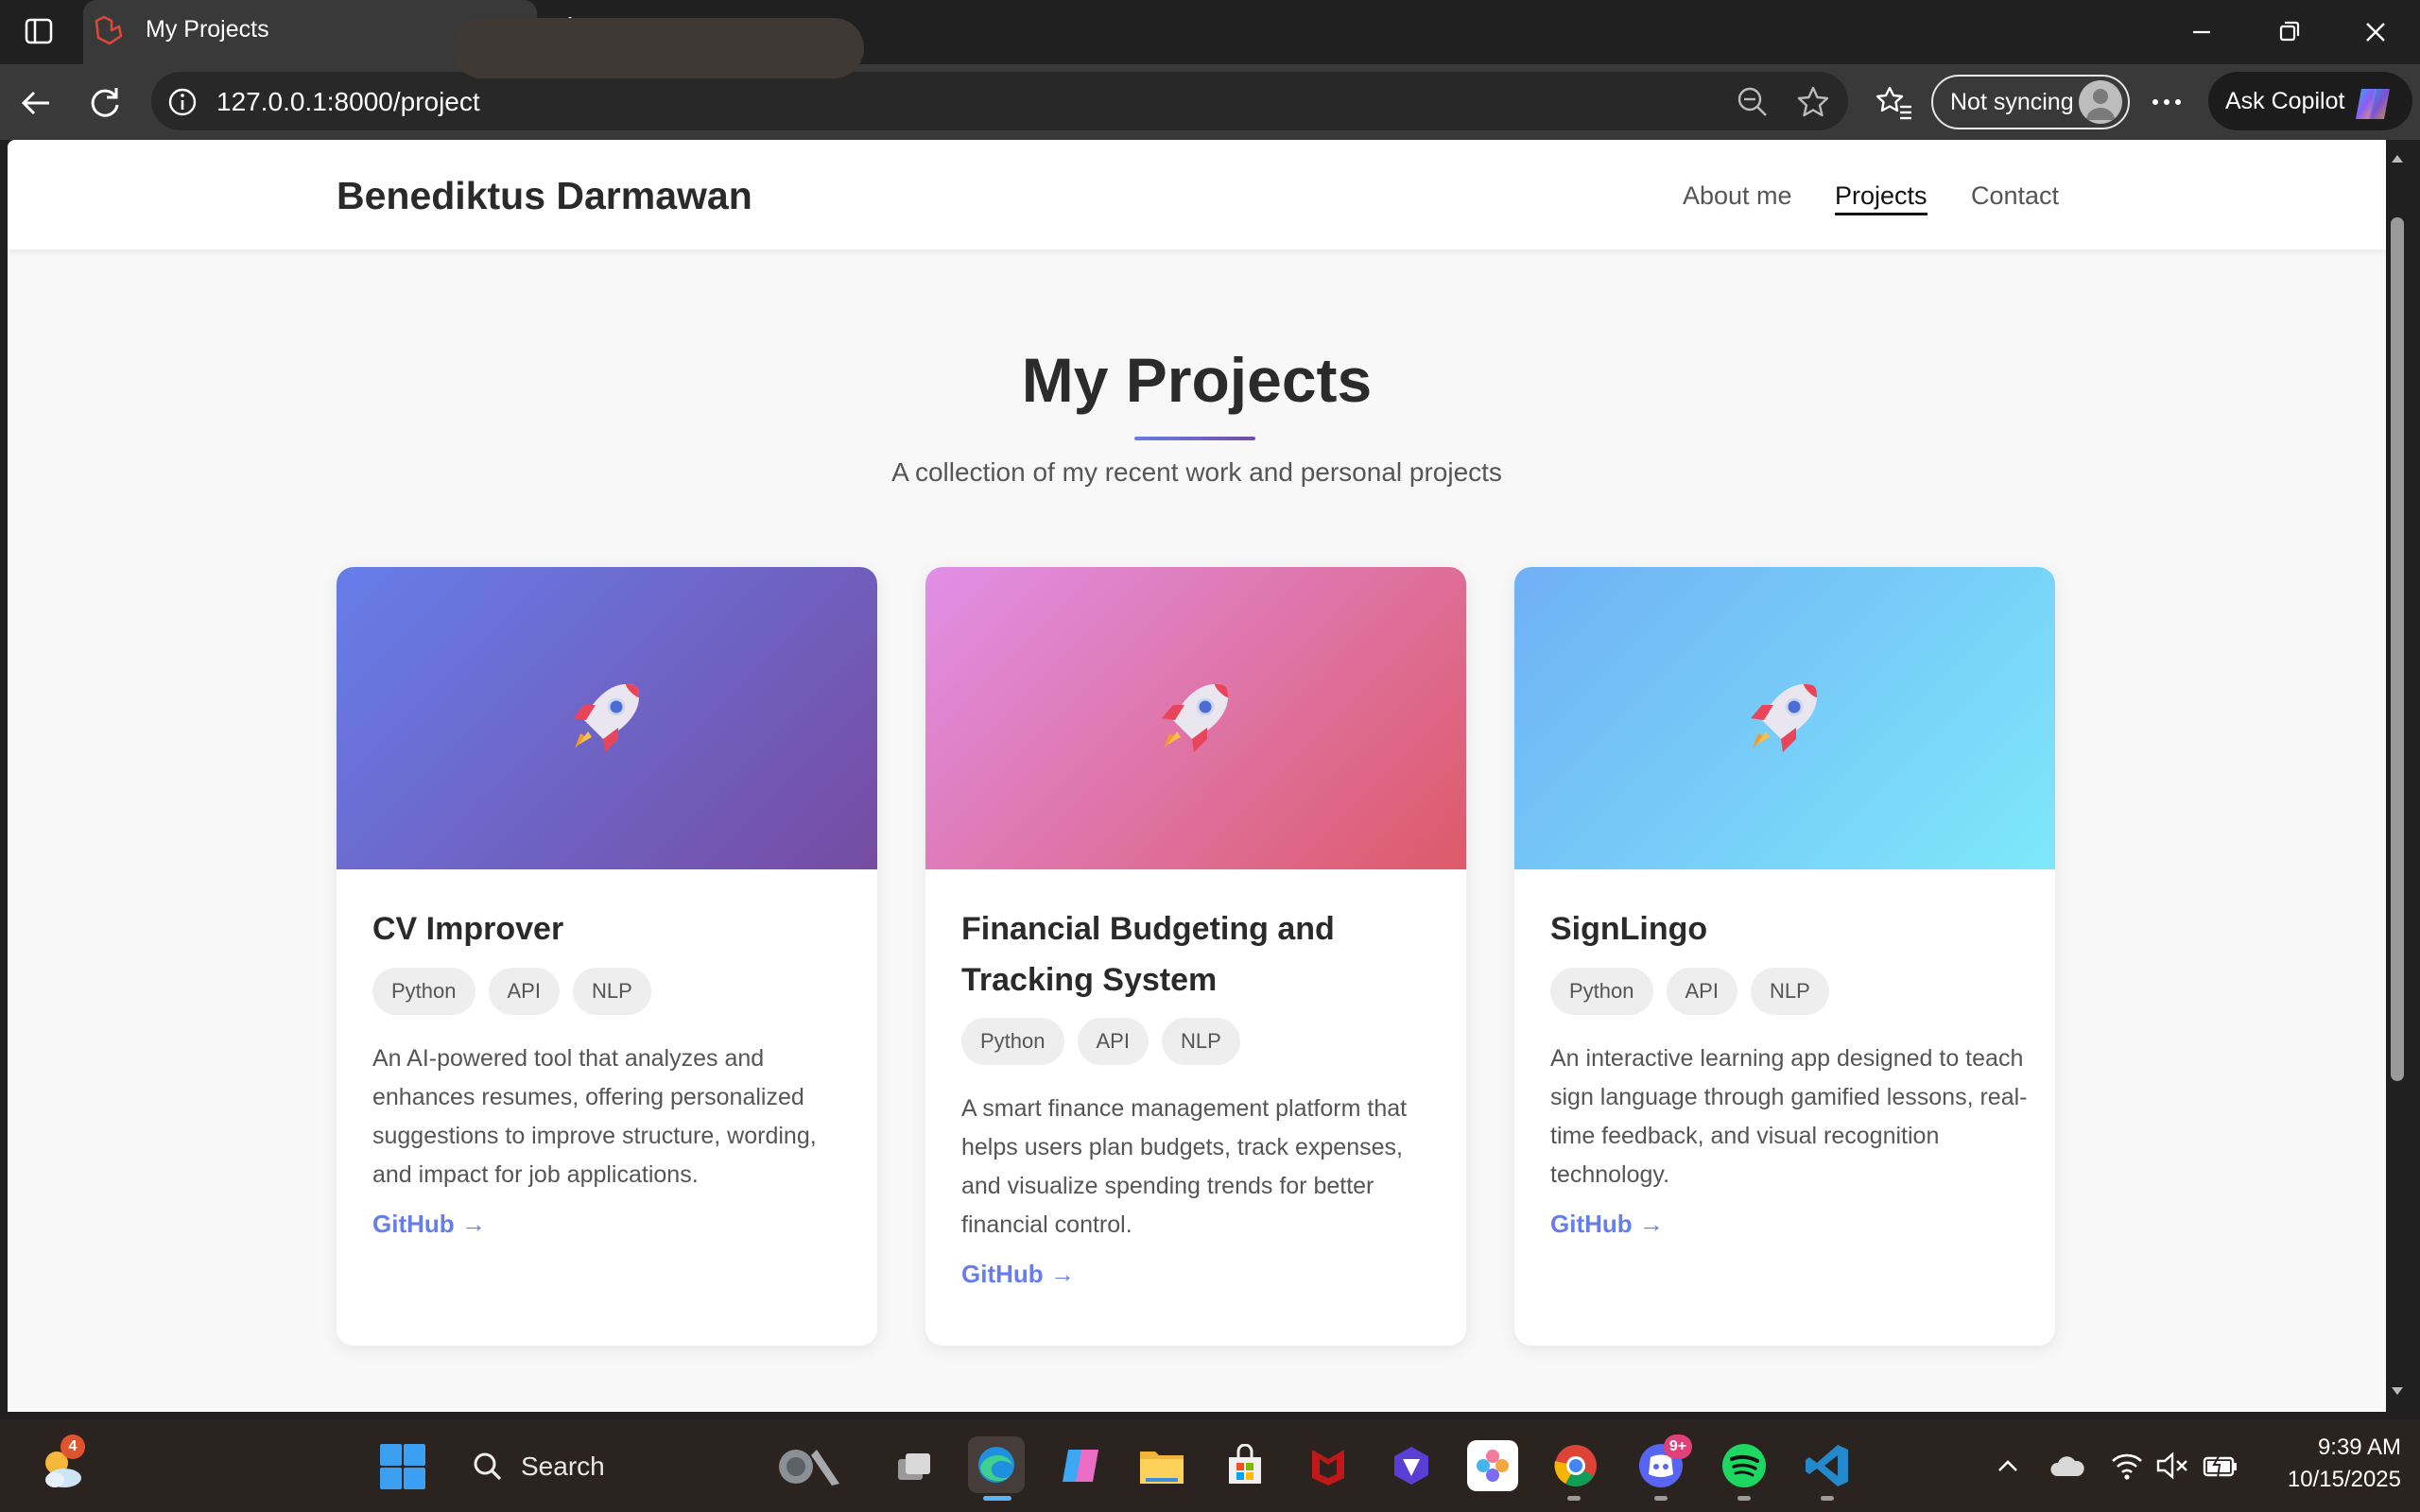 The height and width of the screenshot is (1512, 2420). I want to click on more-menu-icon, so click(2167, 102).